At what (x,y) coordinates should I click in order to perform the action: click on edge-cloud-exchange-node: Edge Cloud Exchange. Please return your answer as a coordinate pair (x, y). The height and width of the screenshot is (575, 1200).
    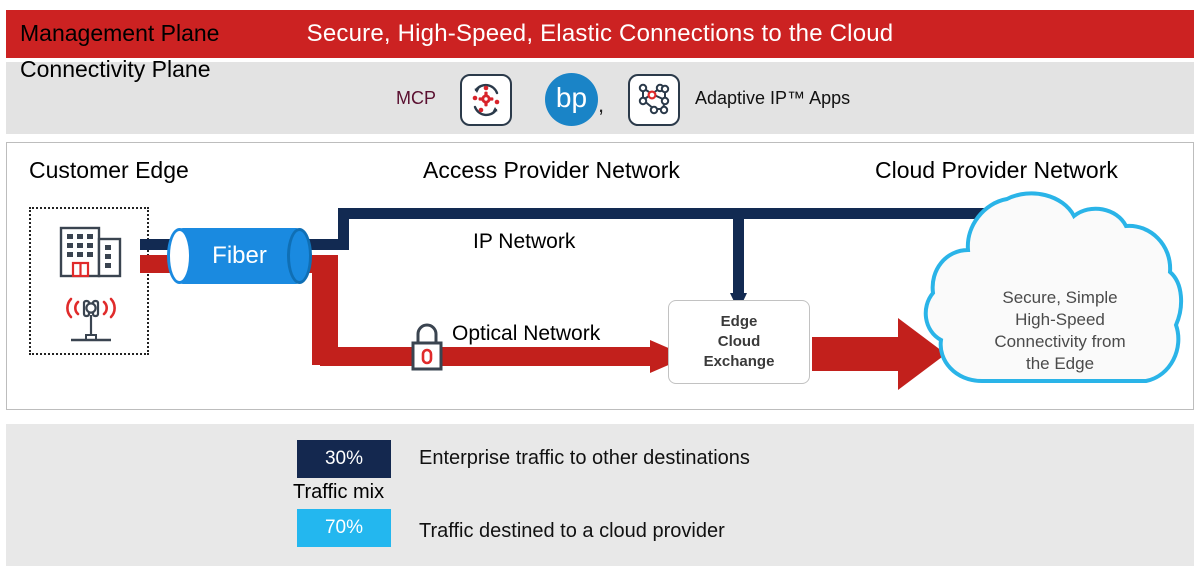
    Looking at the image, I should click on (739, 342).